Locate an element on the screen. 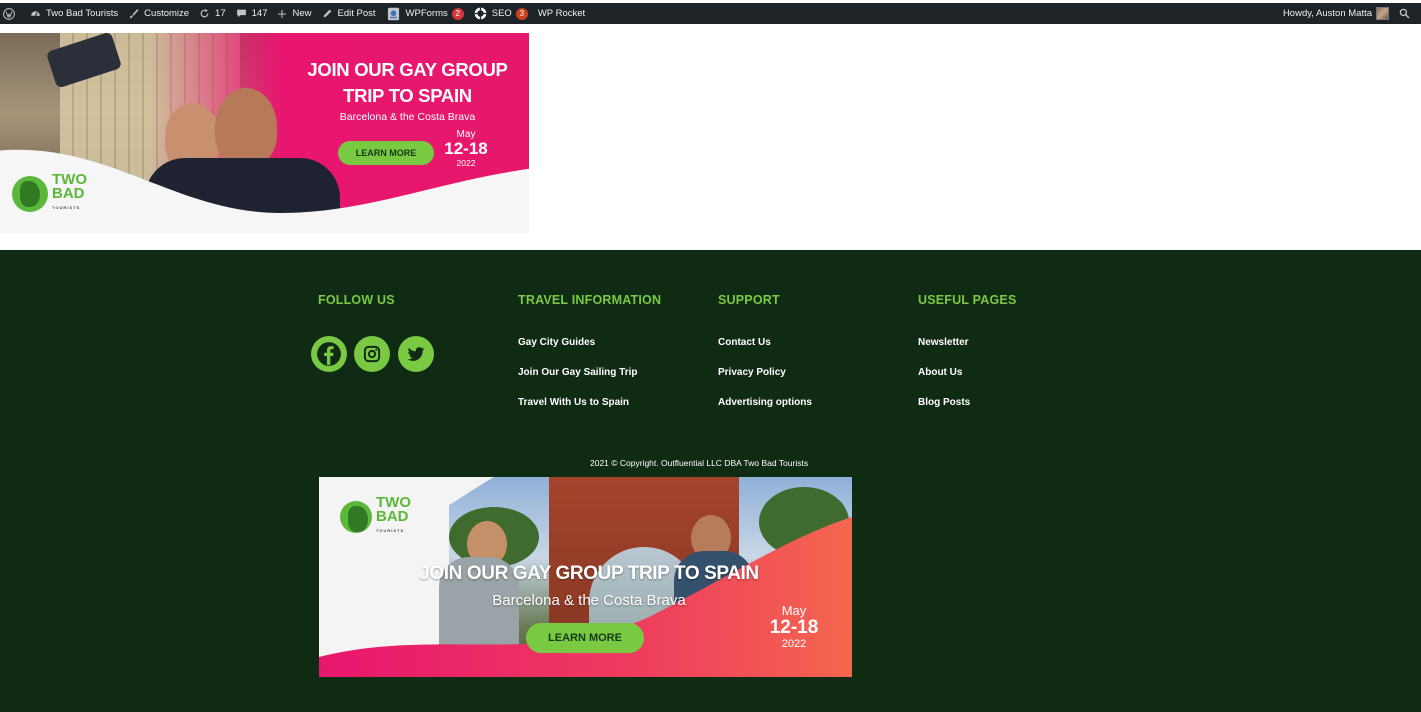 The width and height of the screenshot is (1421, 712). site-name-button: Two Bad Tourists is located at coordinates (74, 13).